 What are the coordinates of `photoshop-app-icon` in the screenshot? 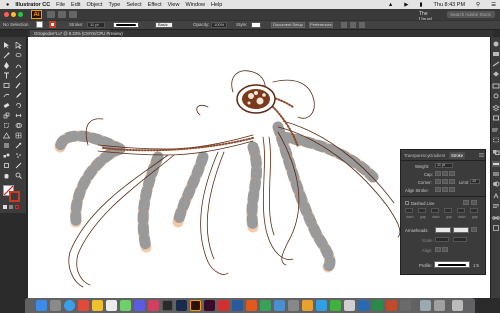 It's located at (181, 305).